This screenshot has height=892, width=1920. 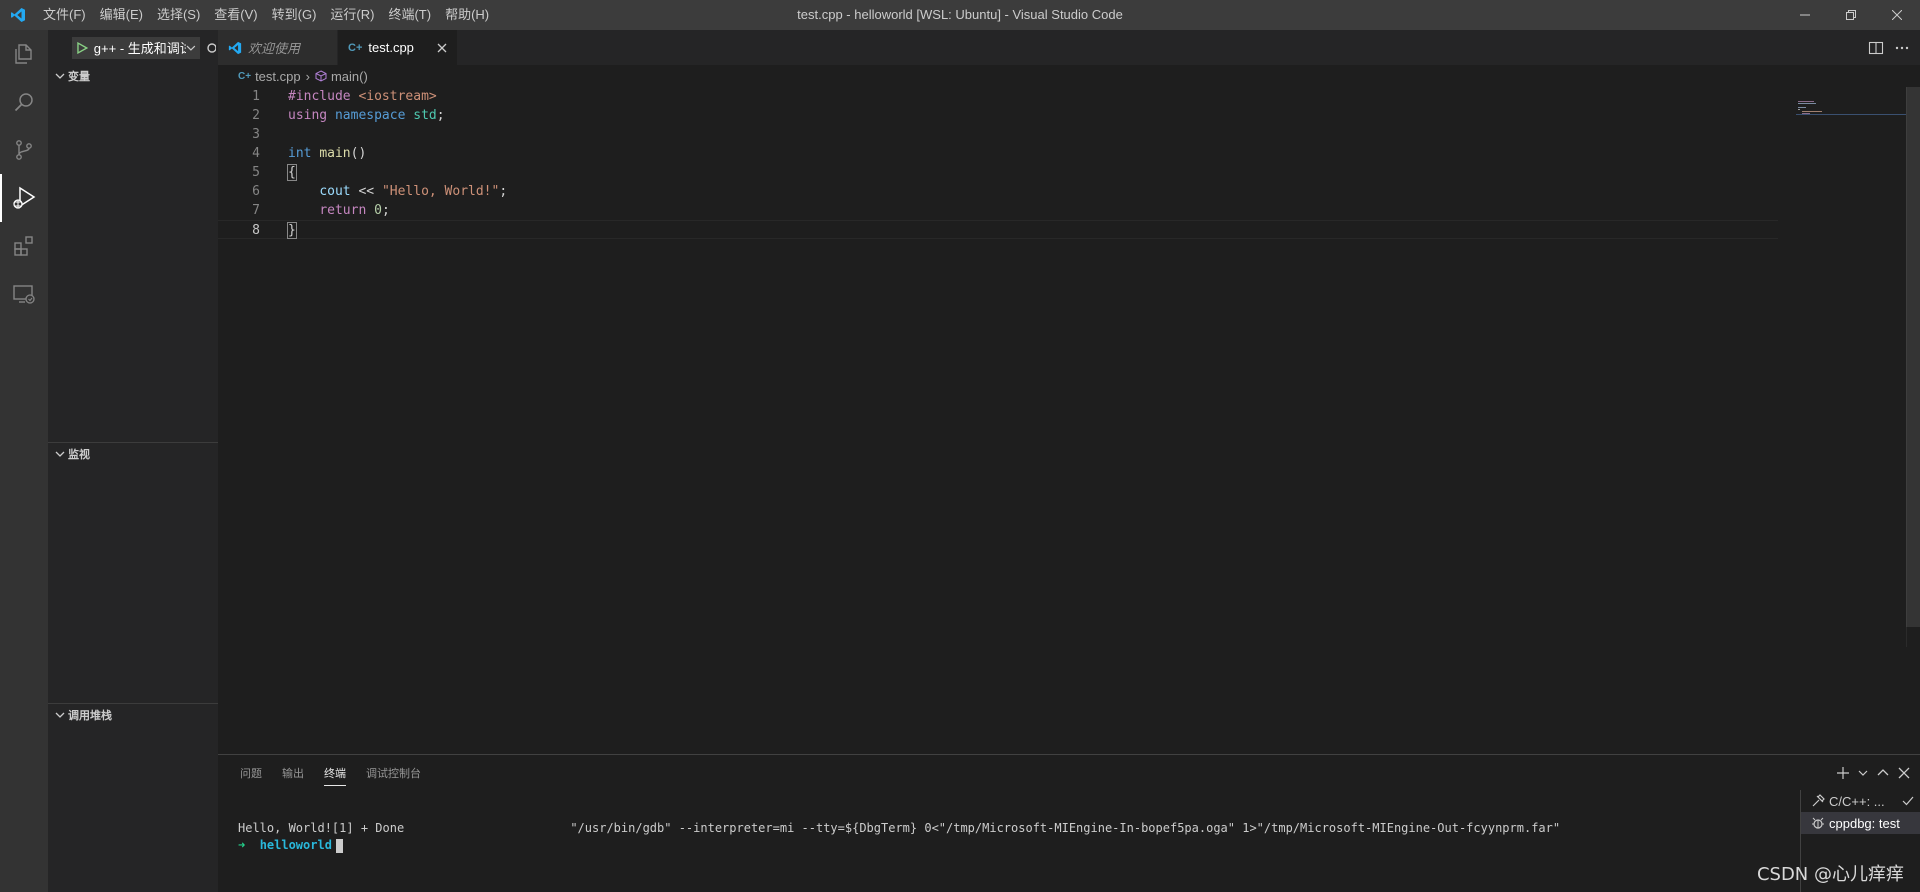 I want to click on variables-header: 变量, so click(x=133, y=76).